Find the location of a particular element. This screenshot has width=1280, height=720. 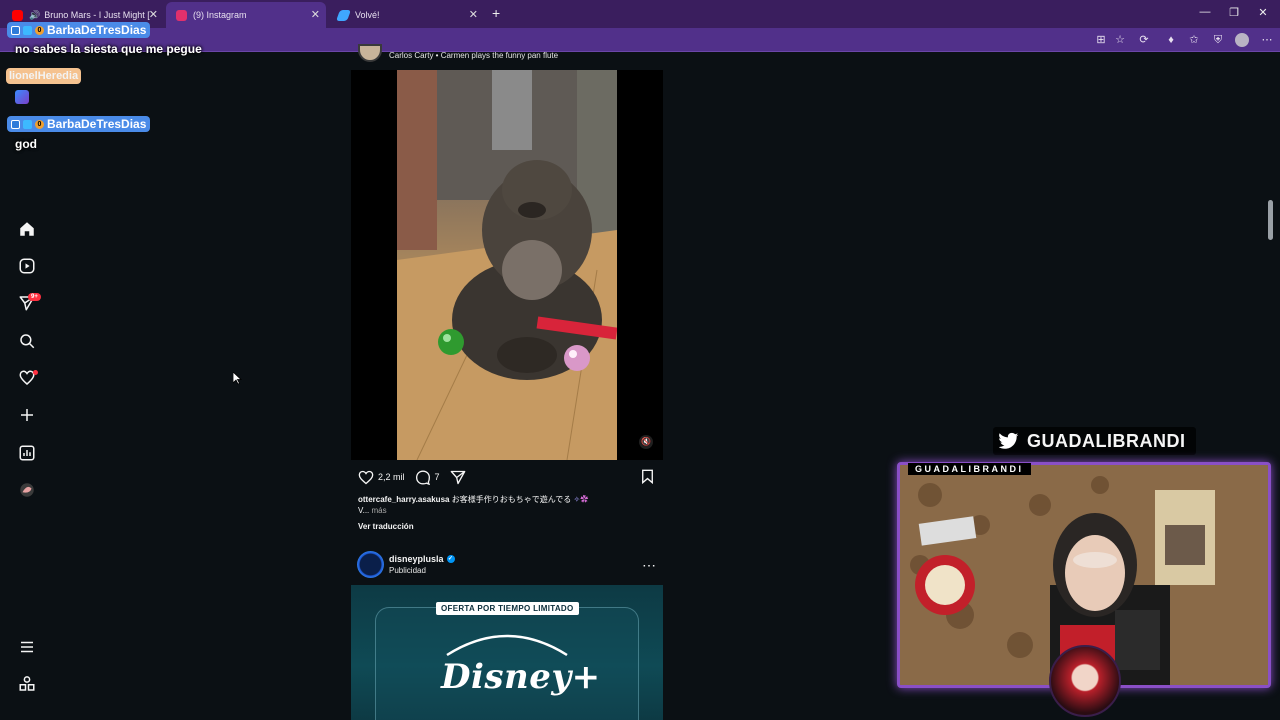

post-actions: 2,2 mil 7 is located at coordinates (412, 477).